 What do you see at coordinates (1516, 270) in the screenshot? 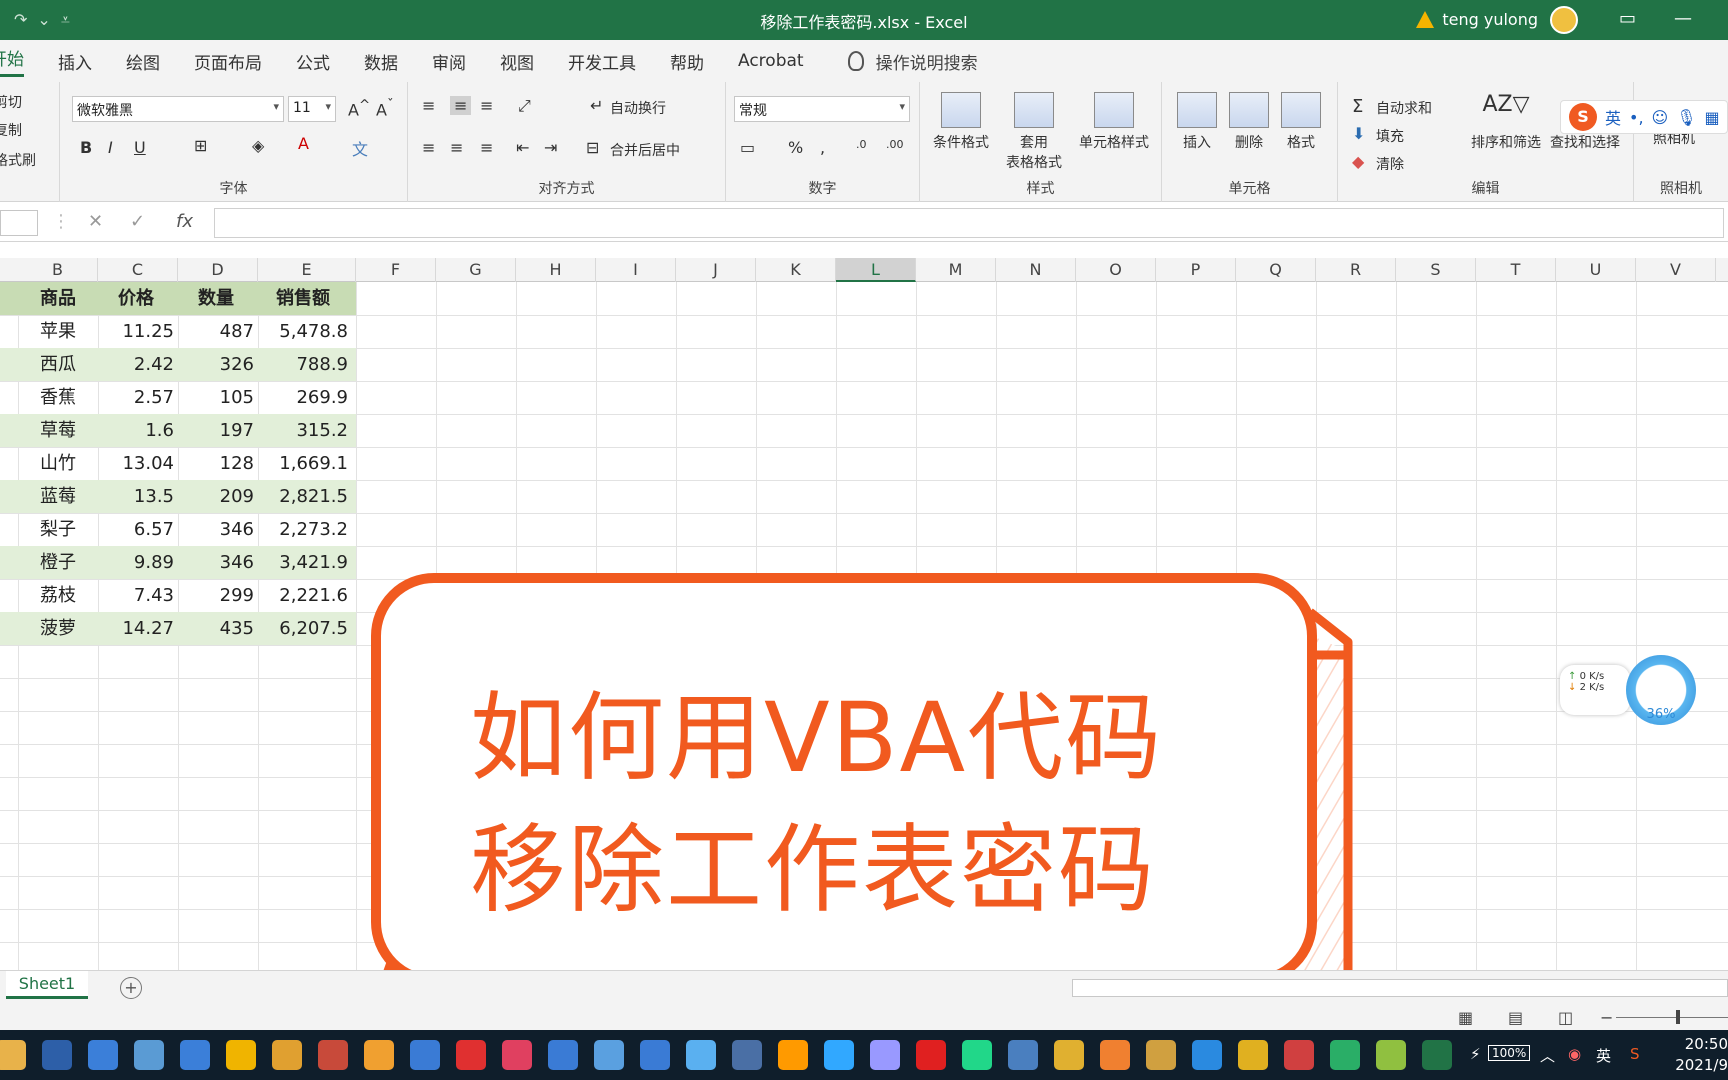
I see `column-header-t: T` at bounding box center [1516, 270].